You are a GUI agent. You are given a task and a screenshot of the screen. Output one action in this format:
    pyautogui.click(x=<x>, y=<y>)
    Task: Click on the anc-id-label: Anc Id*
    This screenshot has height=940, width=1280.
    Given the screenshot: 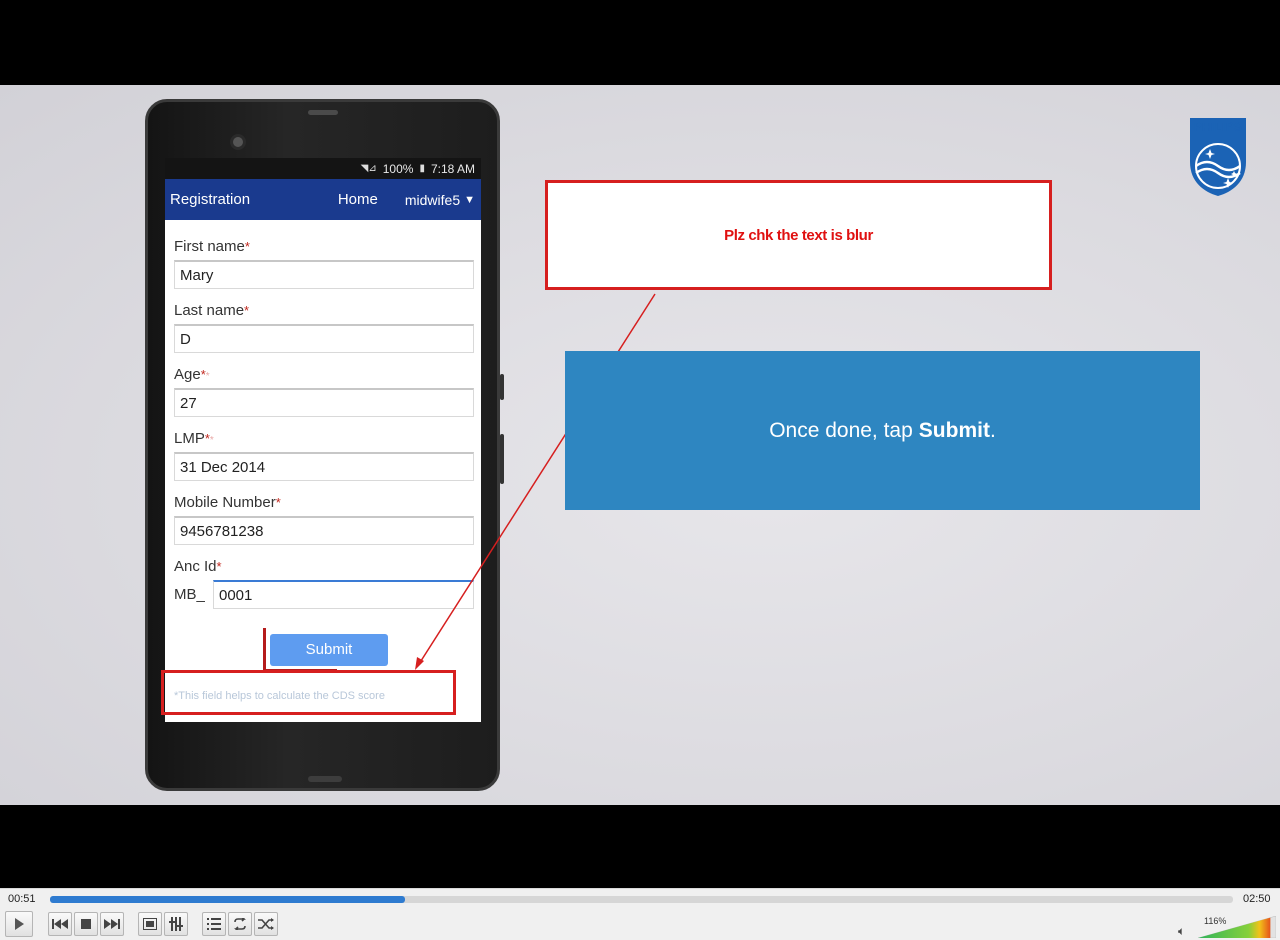 What is the action you would take?
    pyautogui.click(x=324, y=568)
    